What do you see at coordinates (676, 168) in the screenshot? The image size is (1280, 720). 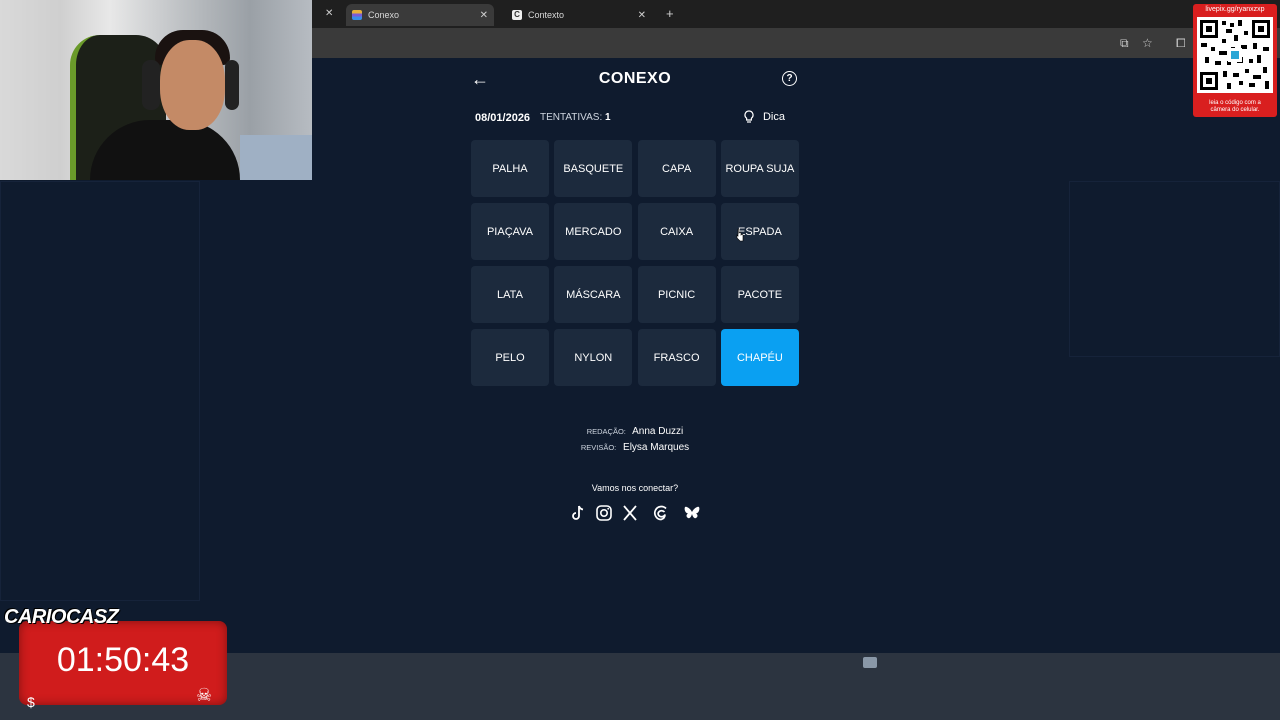 I see `word-tile: CAPA` at bounding box center [676, 168].